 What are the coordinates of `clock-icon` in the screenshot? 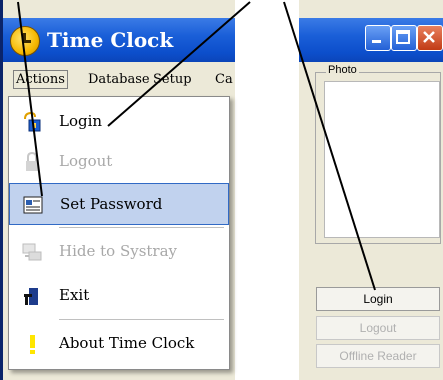 It's located at (25, 41).